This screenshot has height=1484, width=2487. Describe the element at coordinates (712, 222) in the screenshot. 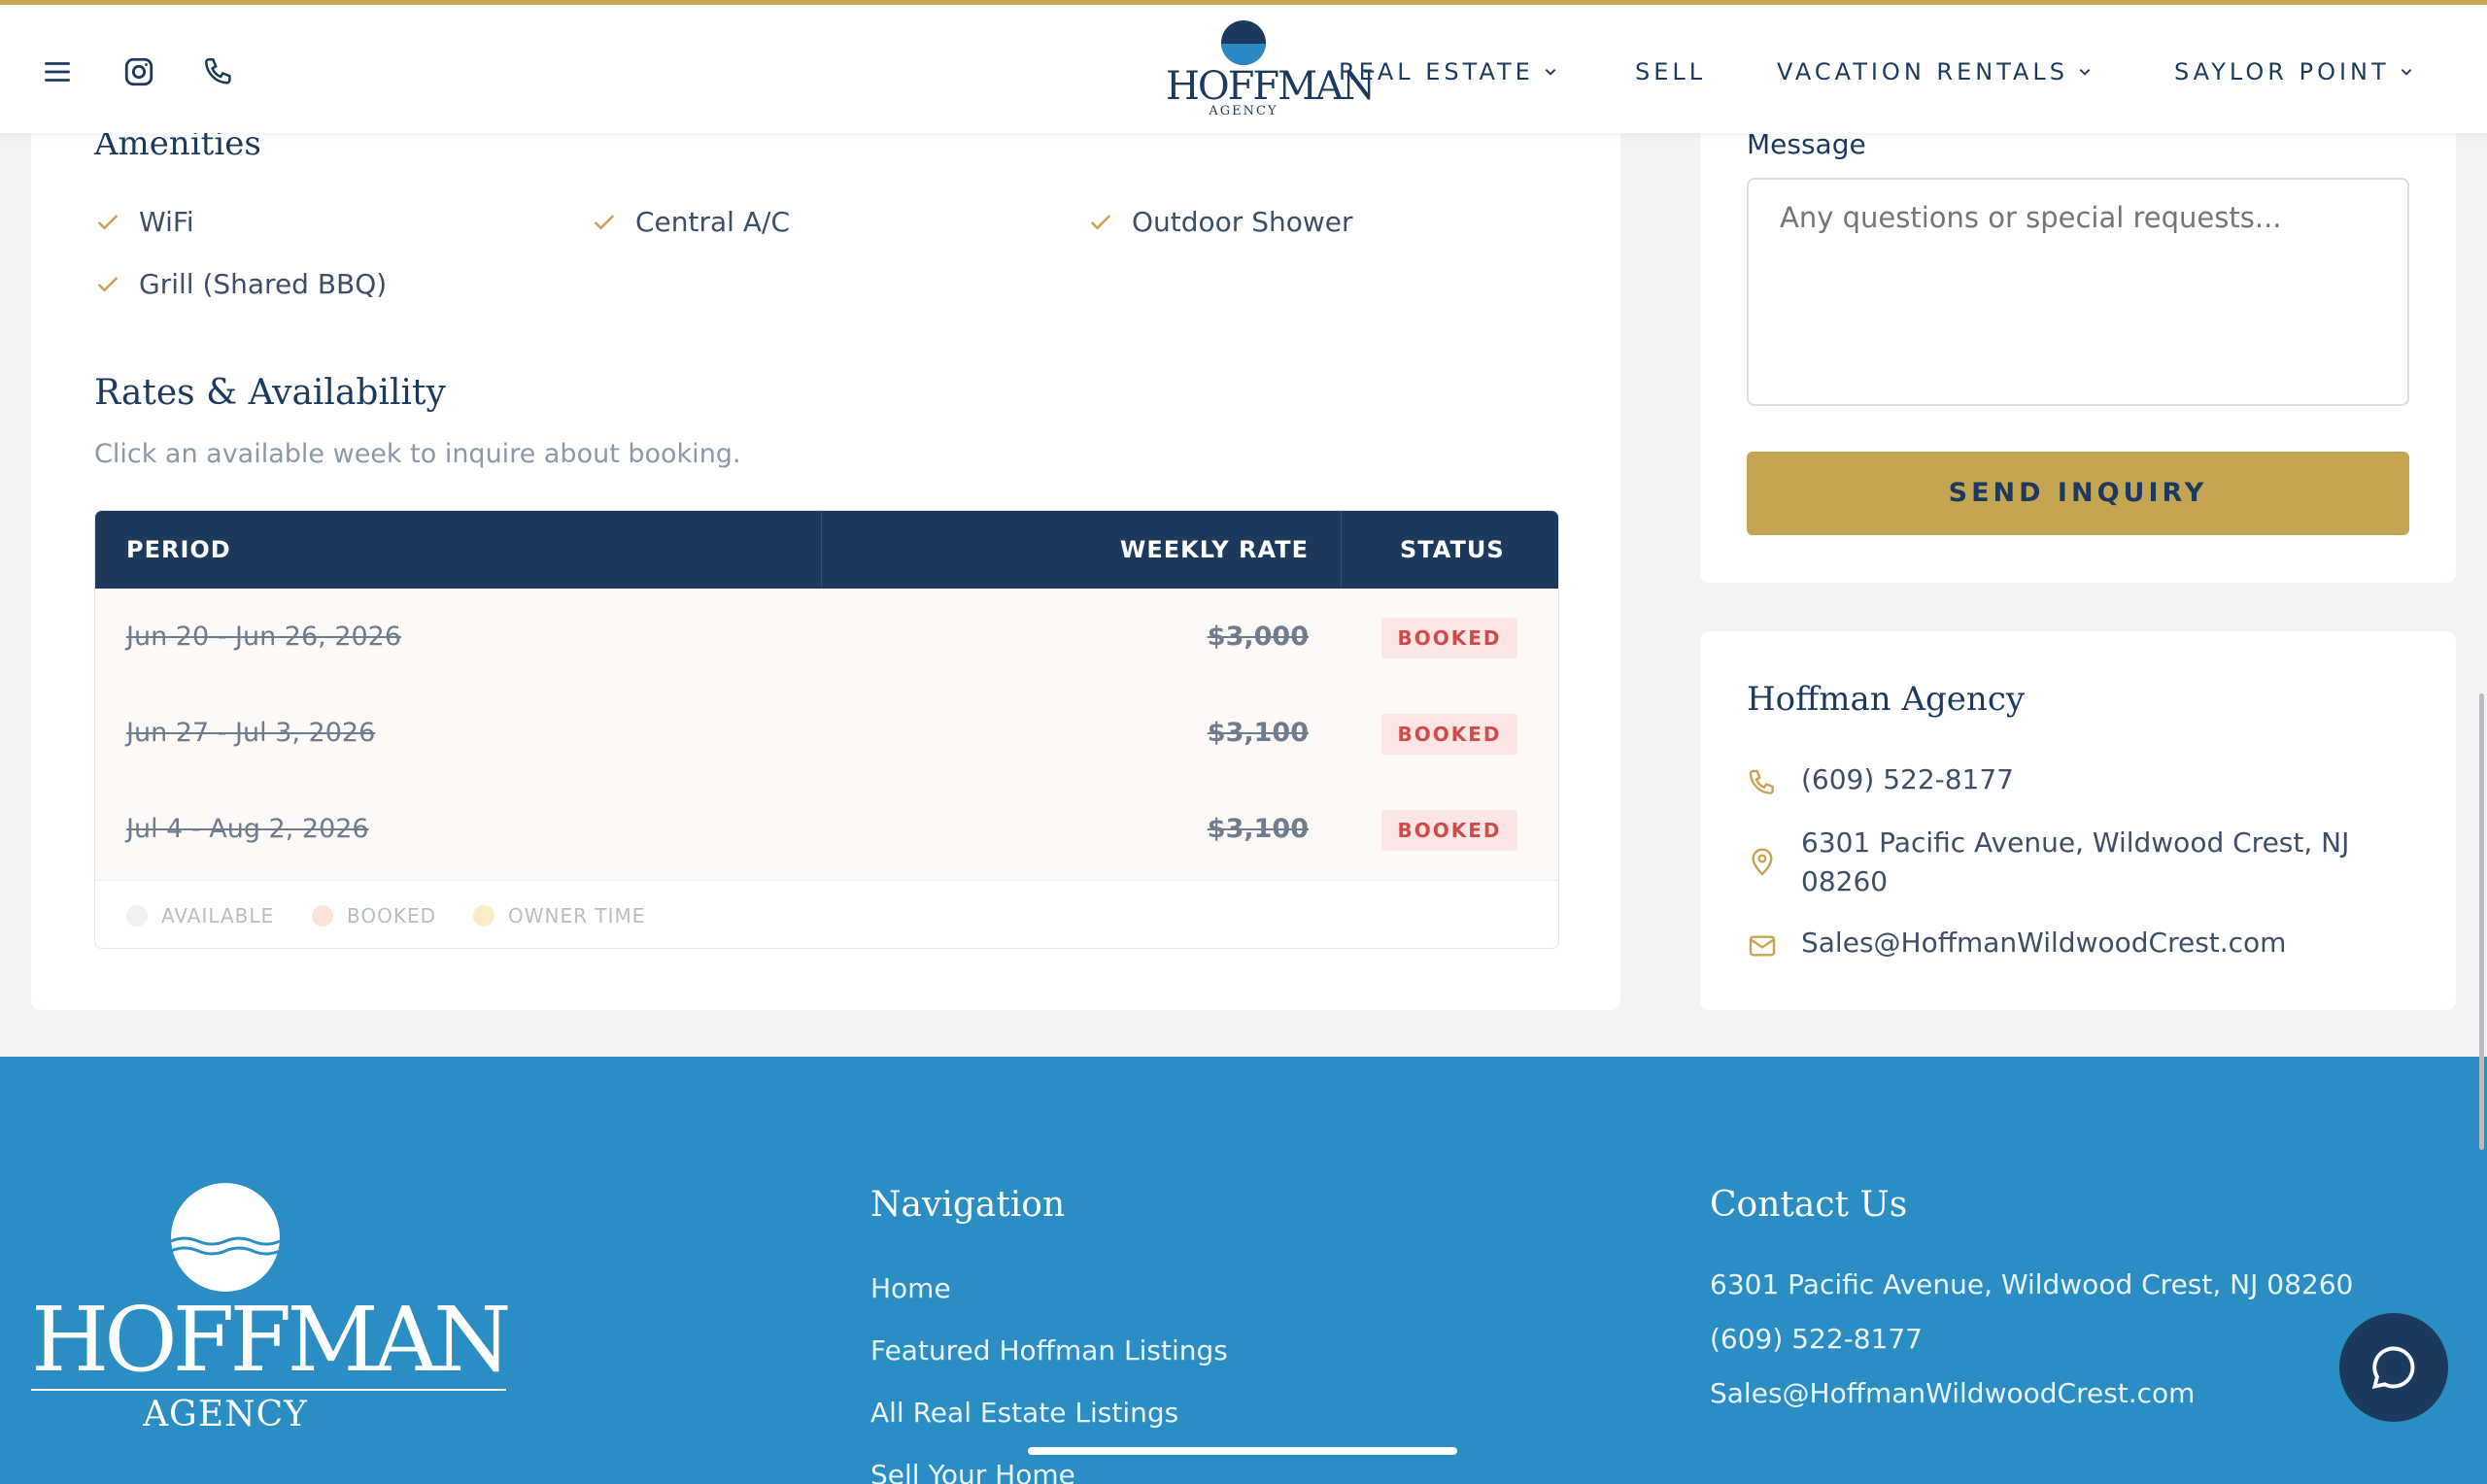

I see `amenity-label: Central A/C` at that location.